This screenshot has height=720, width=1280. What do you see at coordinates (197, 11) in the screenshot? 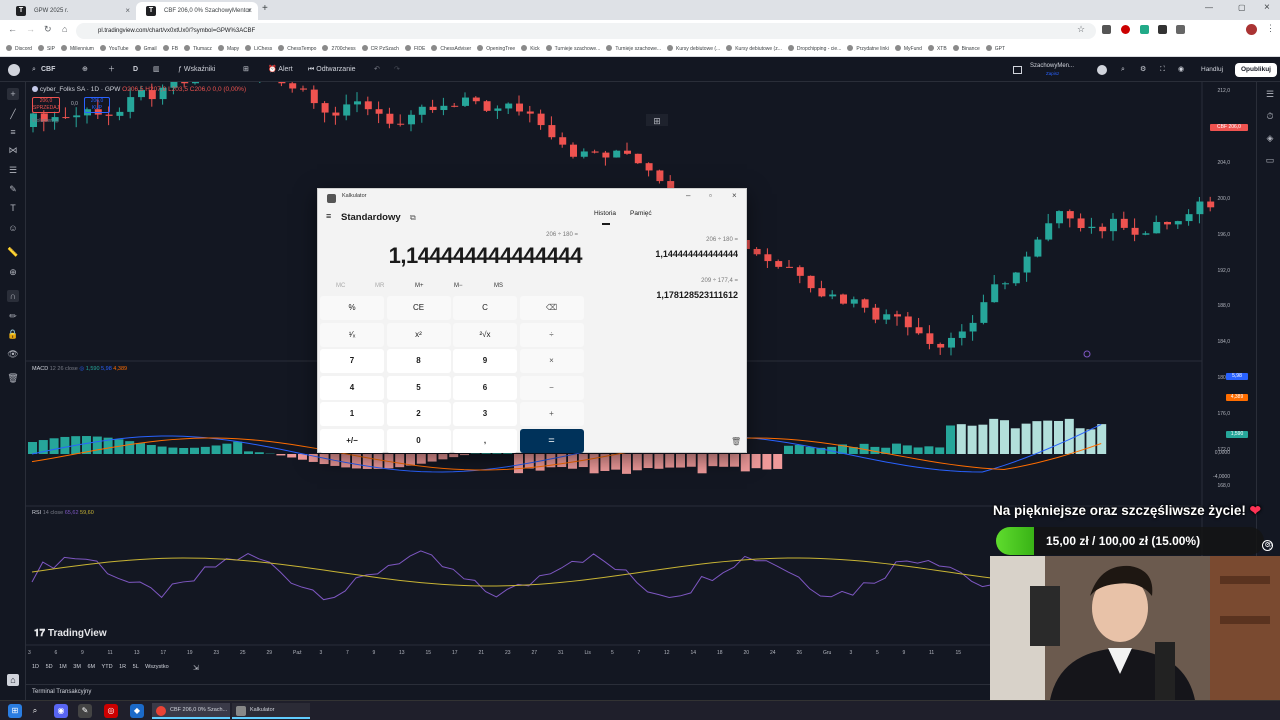
I see `browser-tab-cbf: T CBF 206,0 0% SzachowyMentor ×` at bounding box center [197, 11].